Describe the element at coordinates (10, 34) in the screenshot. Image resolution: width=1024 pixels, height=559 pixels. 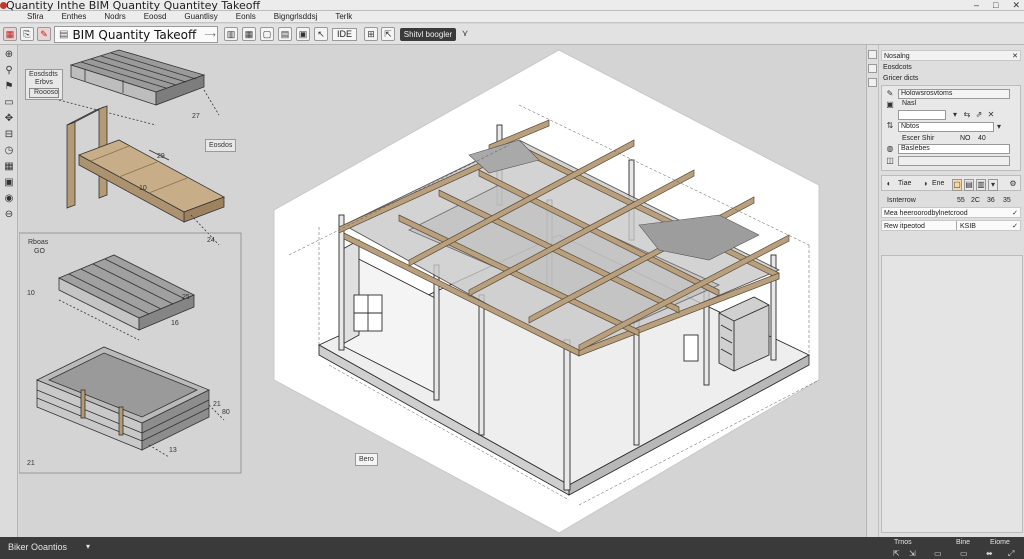
I see `calendar-icon: ▦` at that location.